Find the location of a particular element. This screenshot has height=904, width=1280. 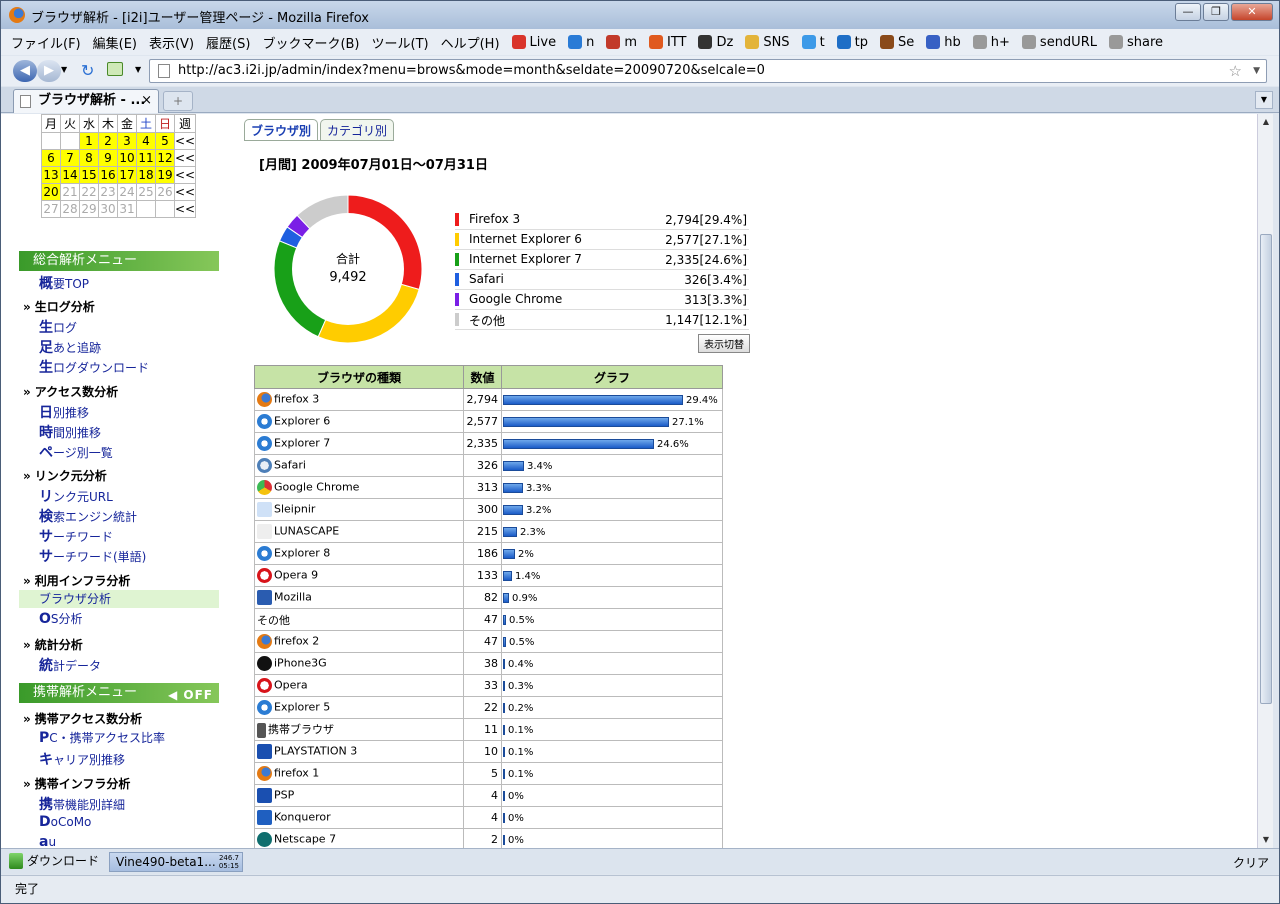

calendar-day: 20 is located at coordinates (51, 192).